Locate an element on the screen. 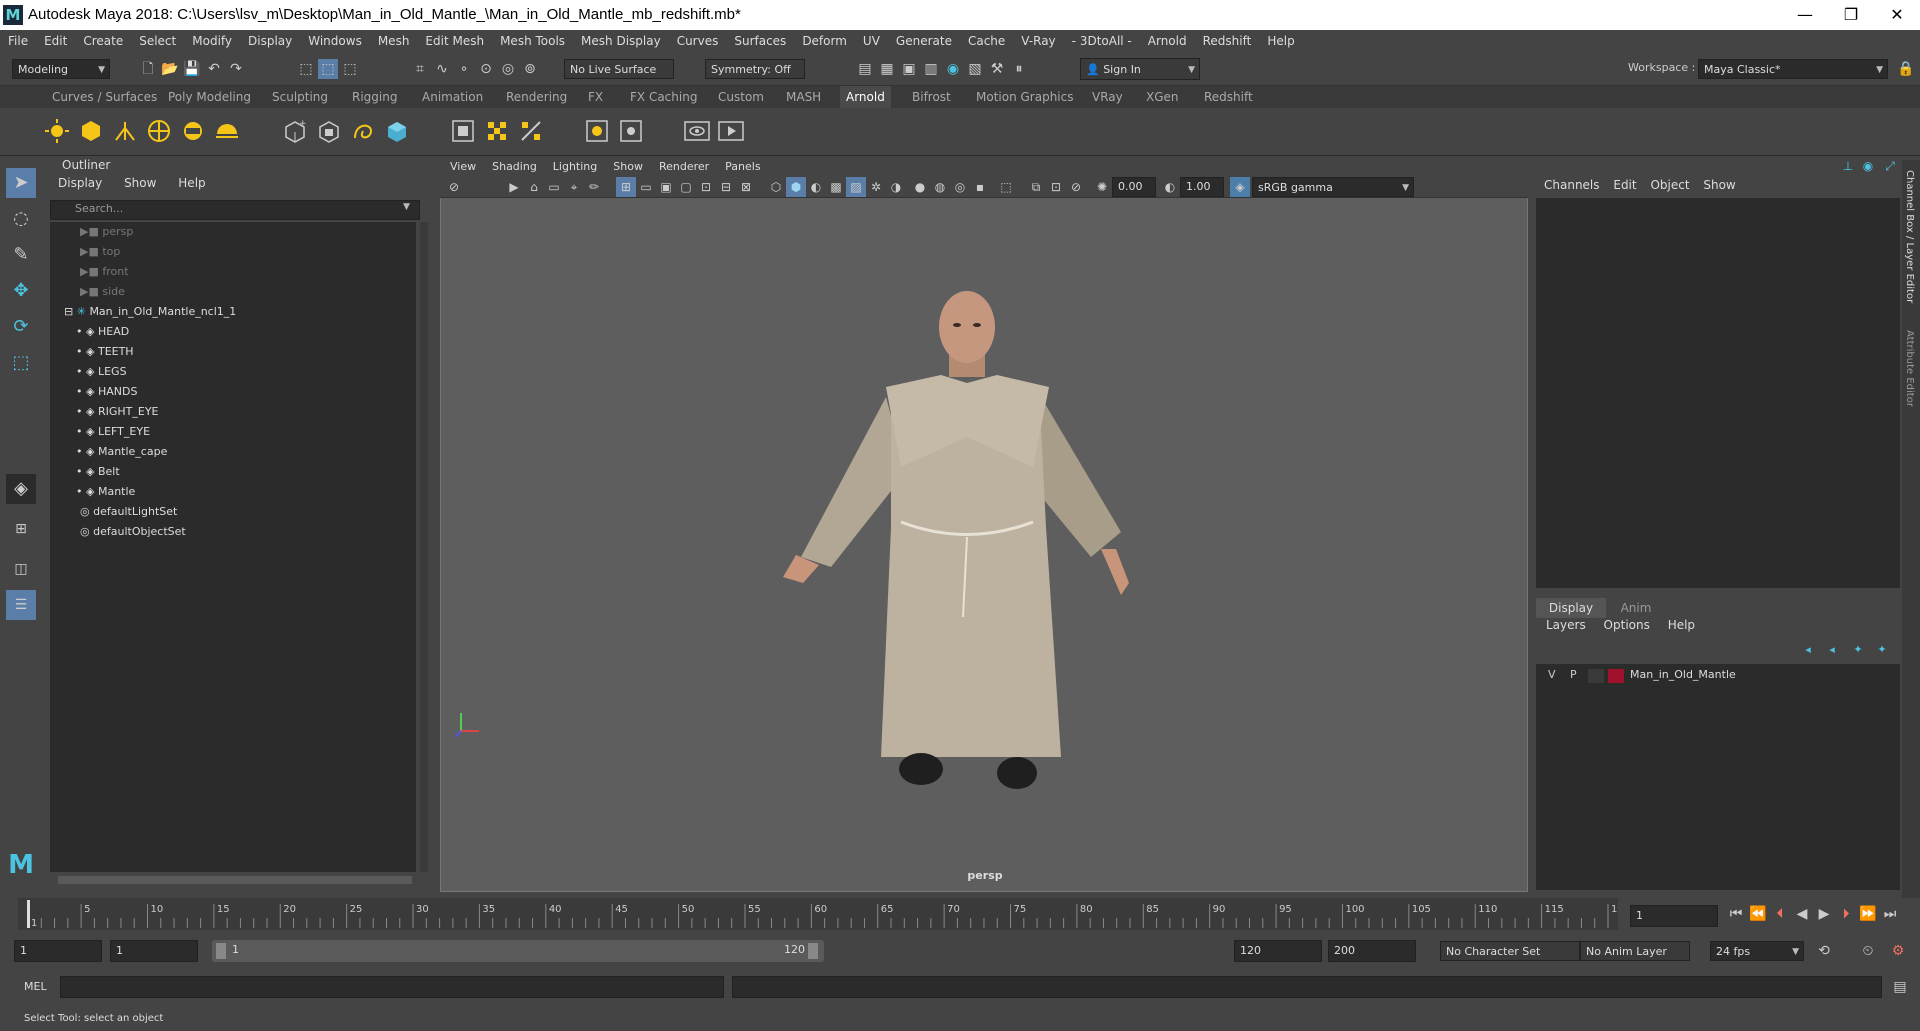 The image size is (1920, 1031). shelf-tab-motion-graphics: Motion Graphics is located at coordinates (1025, 97).